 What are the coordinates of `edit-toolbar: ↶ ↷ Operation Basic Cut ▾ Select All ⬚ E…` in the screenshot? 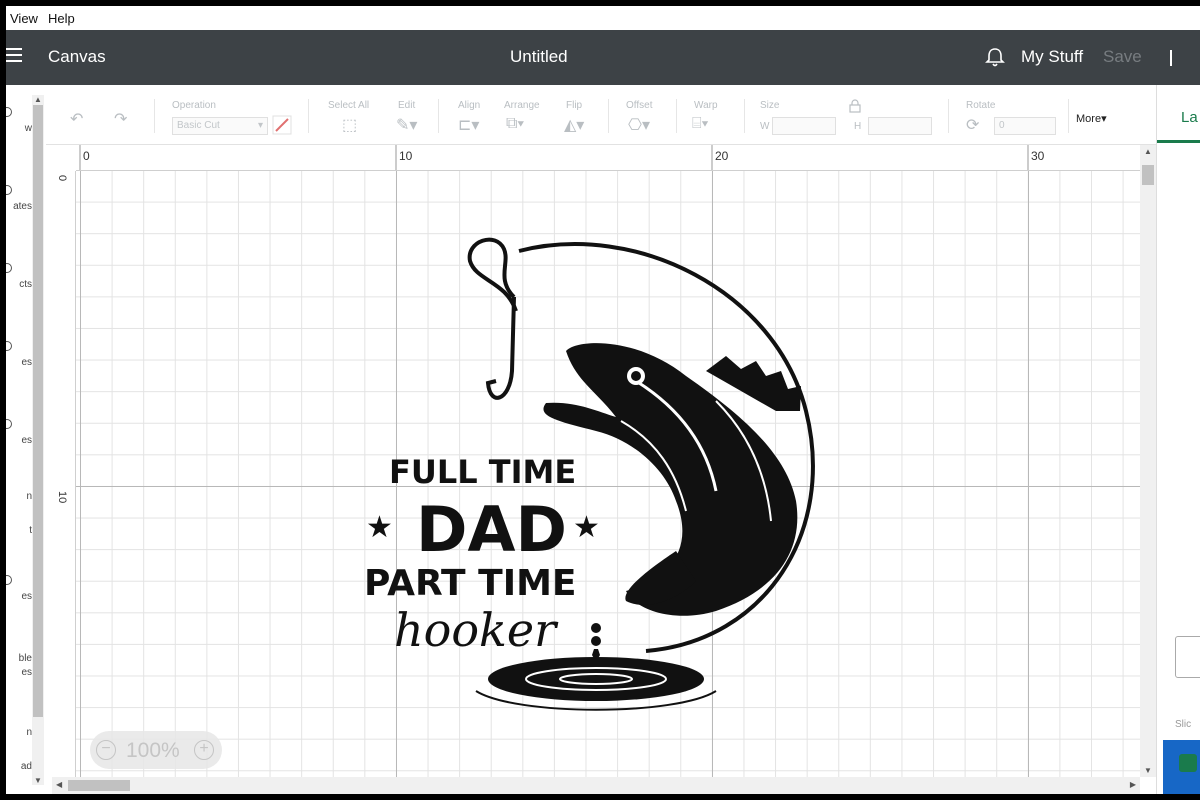 It's located at (601, 115).